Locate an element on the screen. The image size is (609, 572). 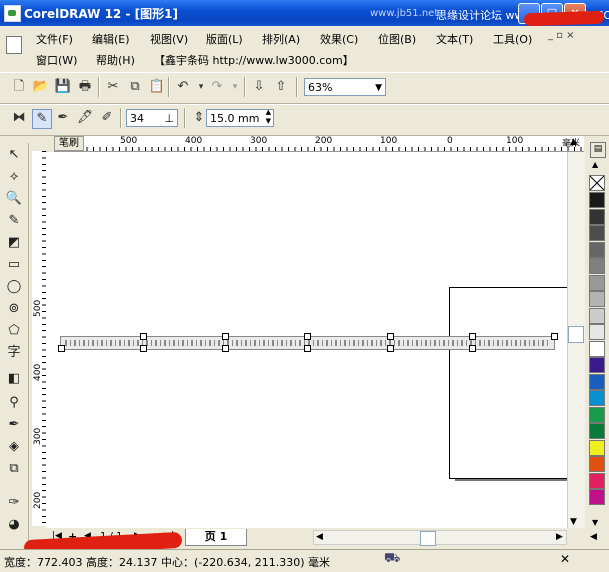
preset-brush-icon: ⧓ is located at coordinates (19, 118).